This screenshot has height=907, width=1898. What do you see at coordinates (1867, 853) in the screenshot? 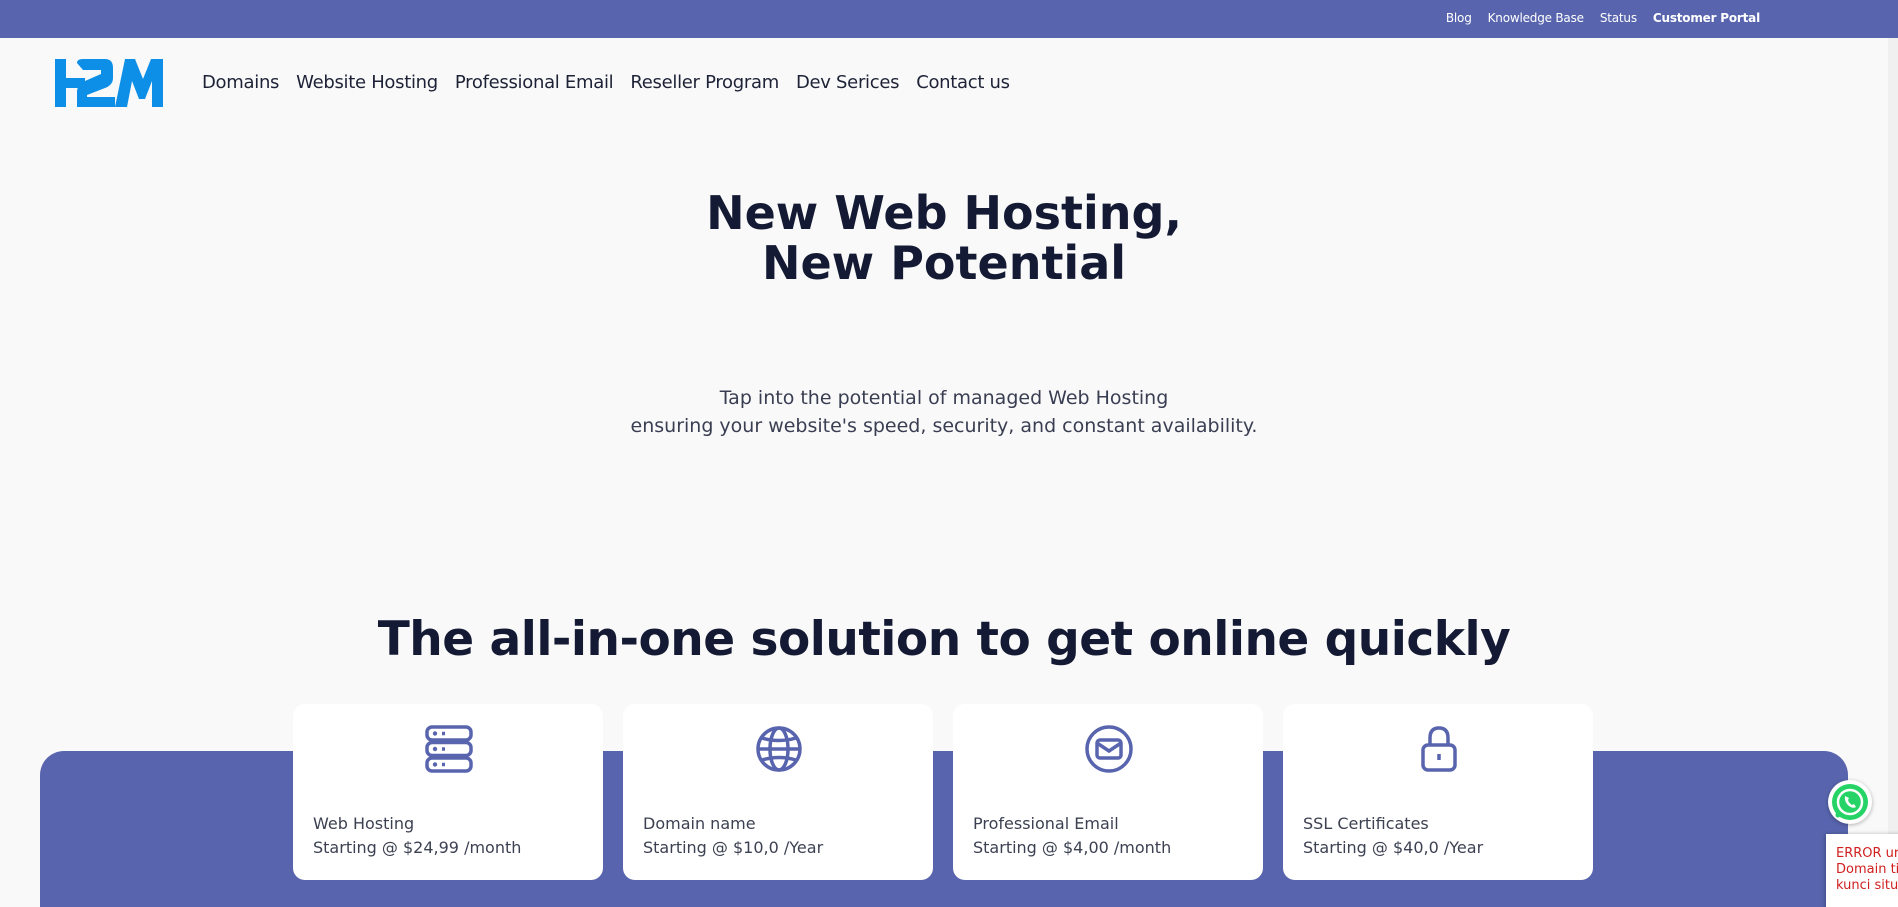
I see `error-line-1: ERROR ur` at bounding box center [1867, 853].